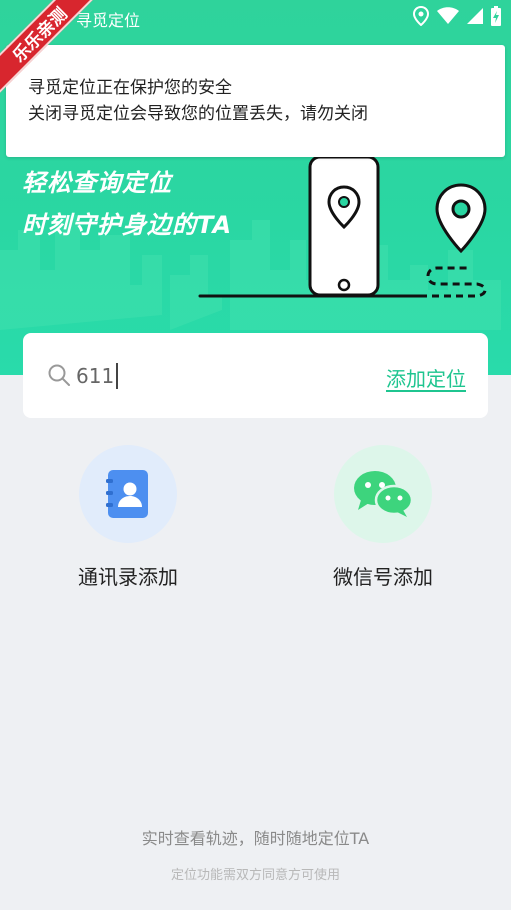 Image resolution: width=511 pixels, height=910 pixels. What do you see at coordinates (255, 838) in the screenshot?
I see `footer-tagline: 实时查看轨迹，随时随地定位TA` at bounding box center [255, 838].